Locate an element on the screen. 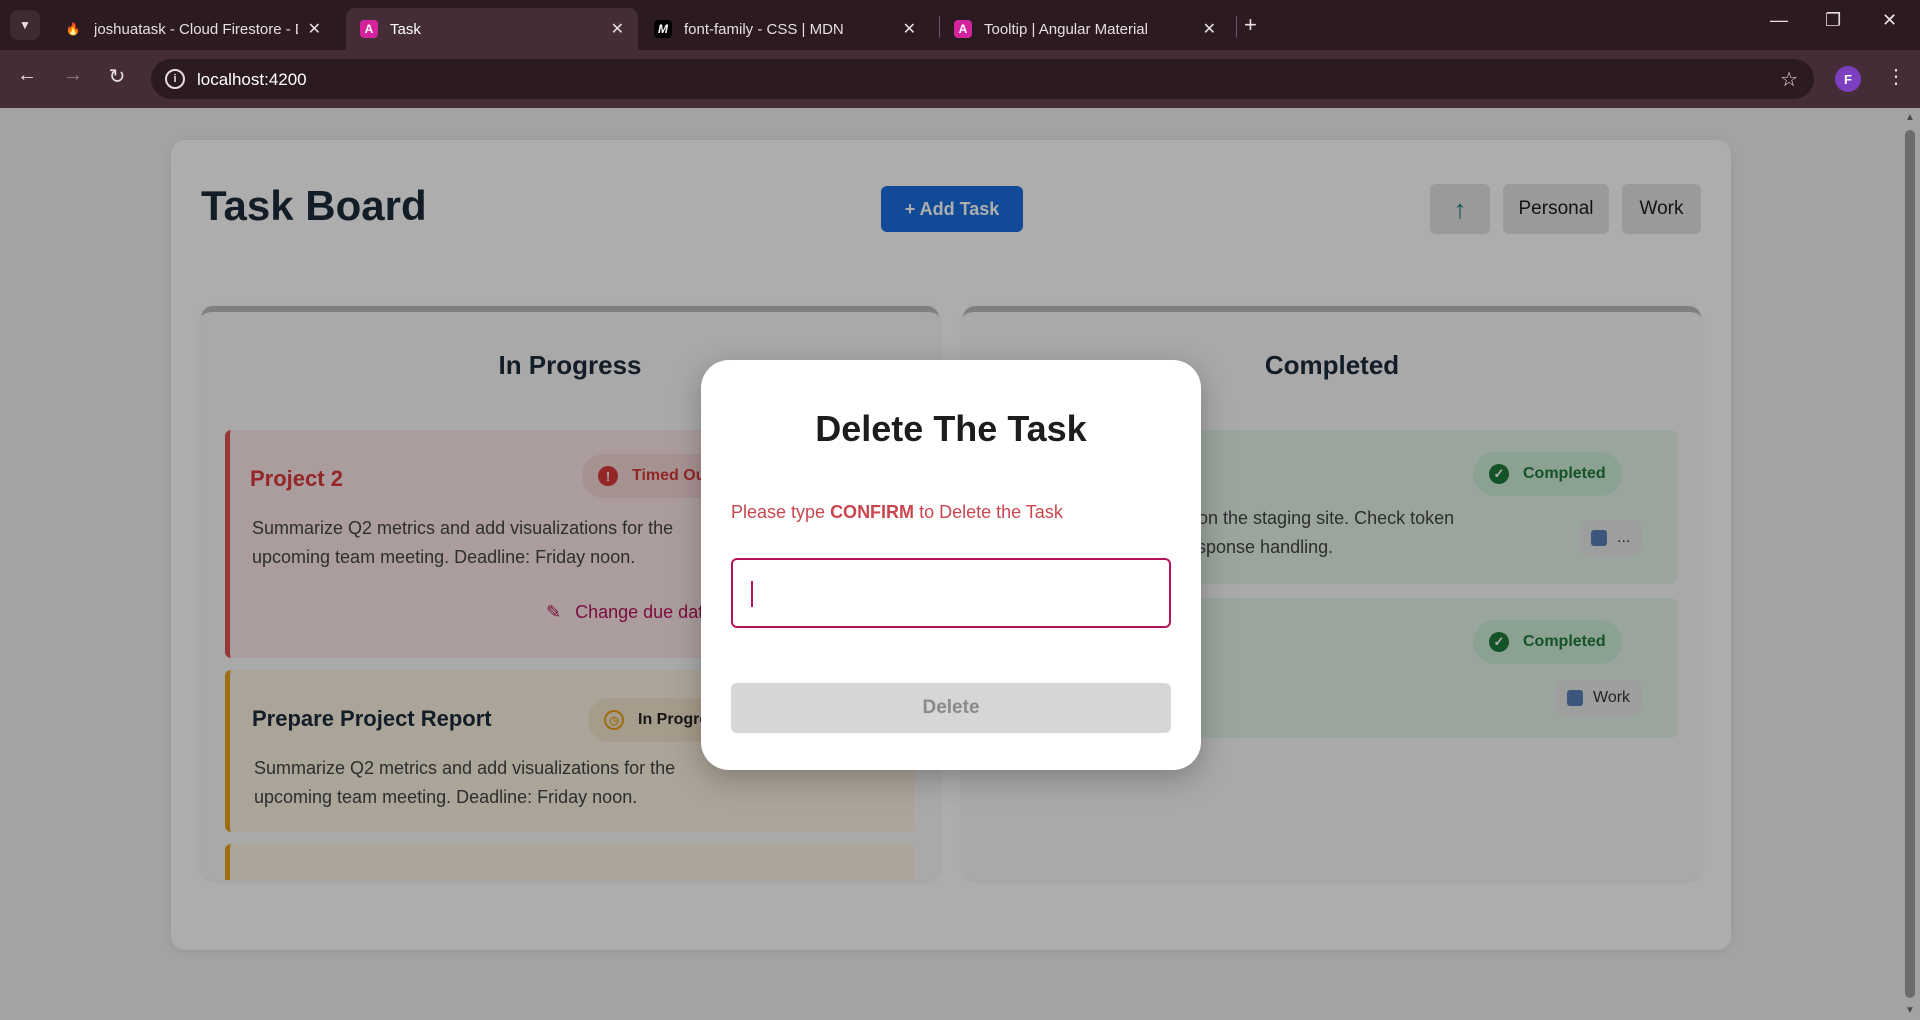 The height and width of the screenshot is (1020, 1920). arrow-right-icon: → is located at coordinates (73, 75).